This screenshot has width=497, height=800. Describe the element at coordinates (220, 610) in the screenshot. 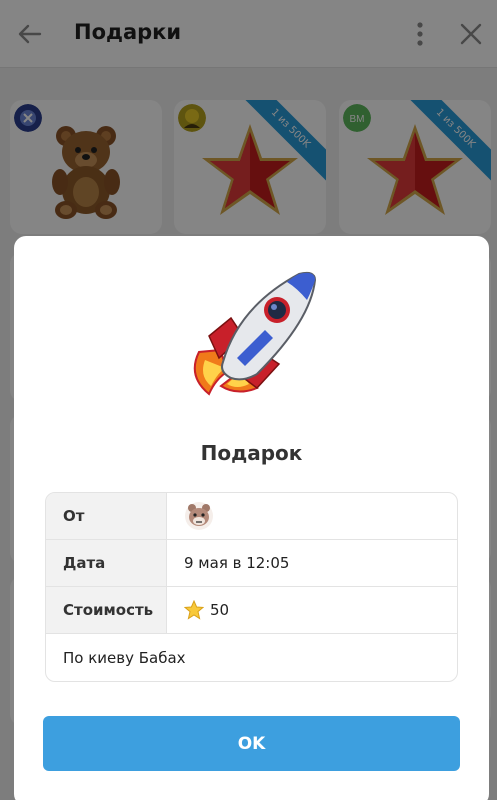

I see `price-value: 50` at that location.